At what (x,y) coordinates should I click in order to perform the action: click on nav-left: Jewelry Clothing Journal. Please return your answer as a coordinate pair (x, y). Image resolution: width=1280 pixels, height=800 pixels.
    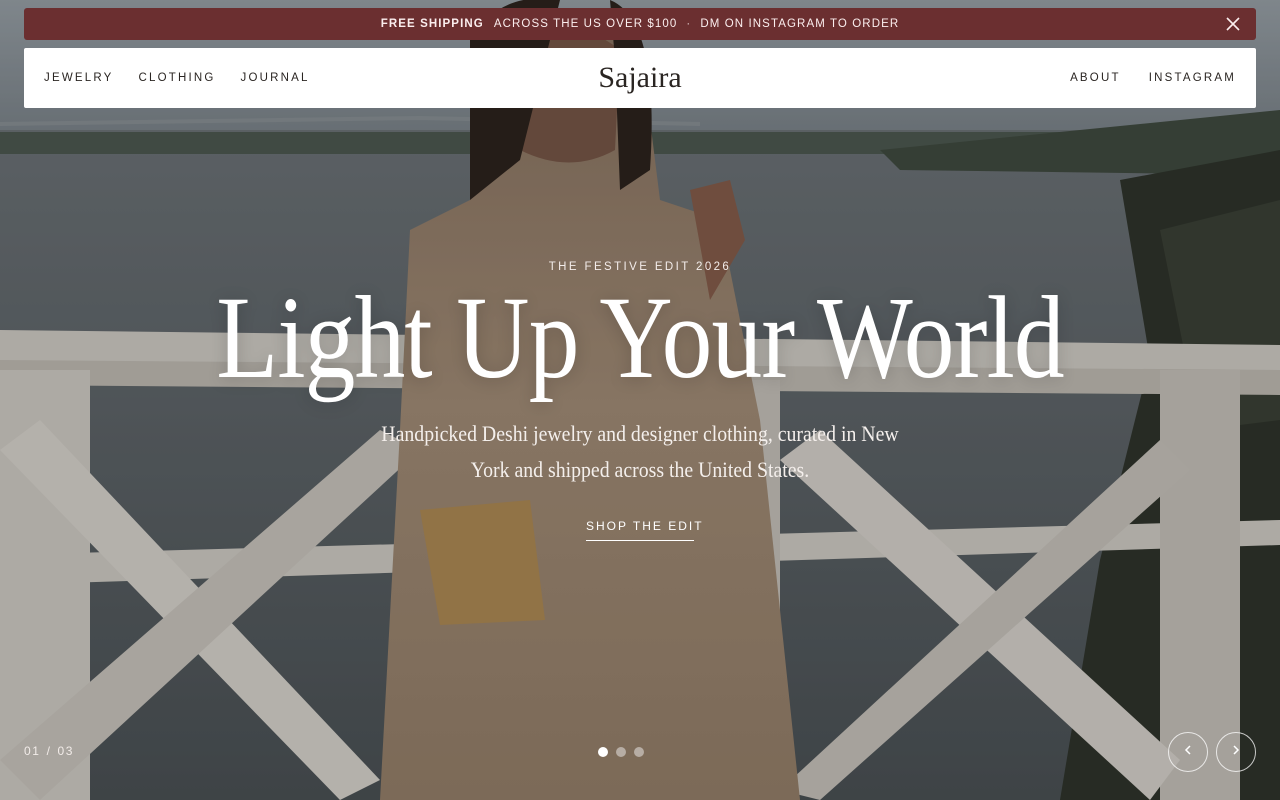
    Looking at the image, I should click on (189, 78).